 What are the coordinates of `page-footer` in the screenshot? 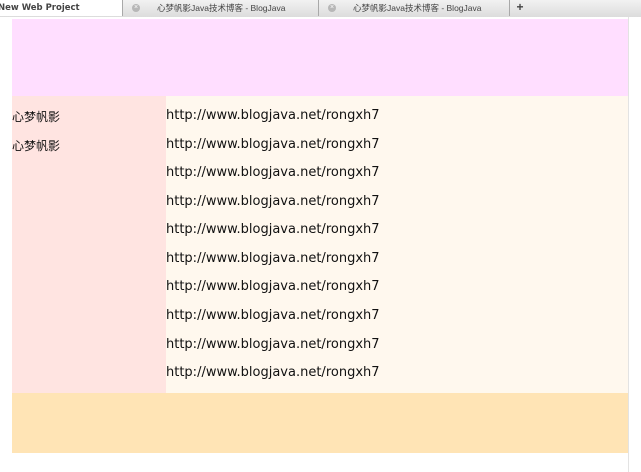 It's located at (320, 423).